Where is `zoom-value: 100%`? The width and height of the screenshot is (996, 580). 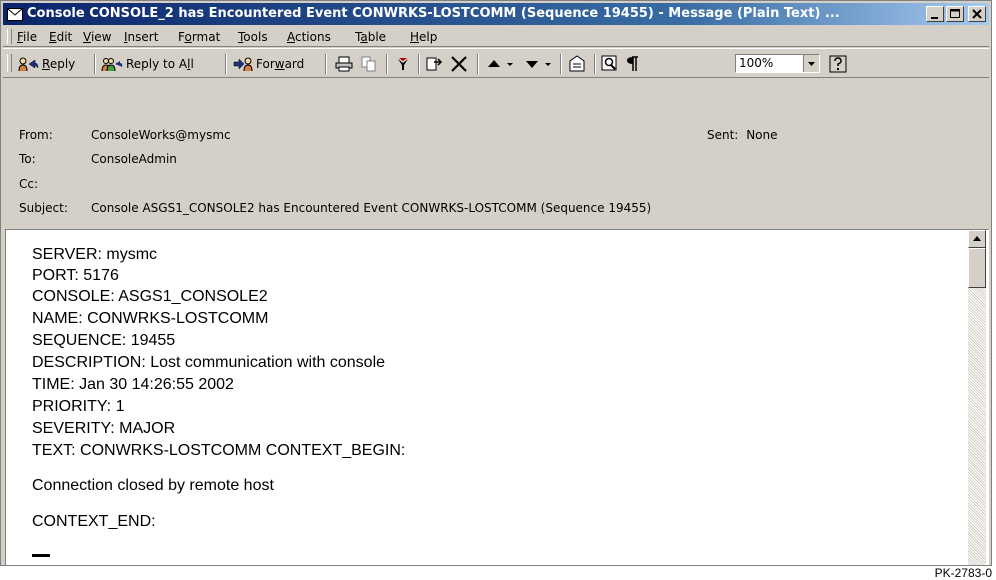 zoom-value: 100% is located at coordinates (756, 63).